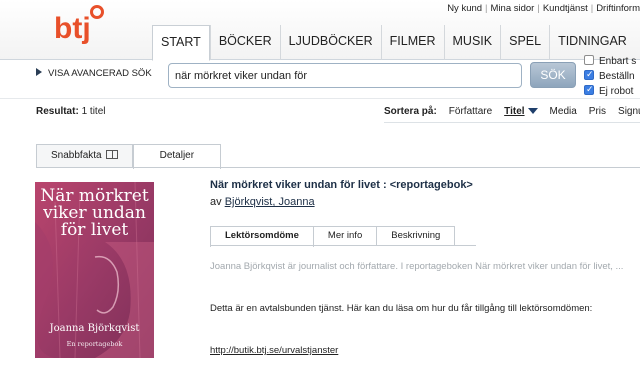 This screenshot has height=381, width=640. Describe the element at coordinates (513, 8) in the screenshot. I see `top-link-my-pages: Mina sidor` at that location.